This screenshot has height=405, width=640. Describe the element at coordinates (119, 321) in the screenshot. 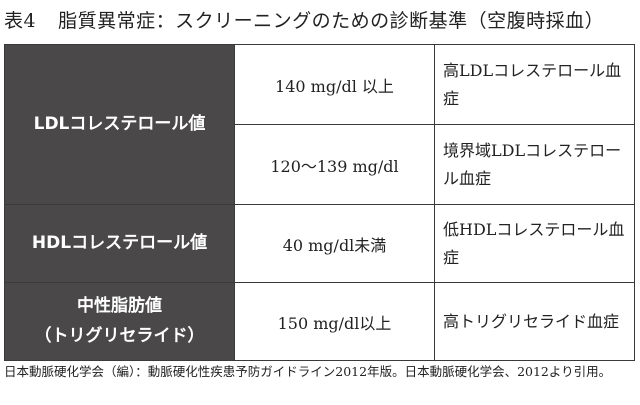

I see `category-triglyceride: 中性脂肪値 （トリグリセライド）` at that location.